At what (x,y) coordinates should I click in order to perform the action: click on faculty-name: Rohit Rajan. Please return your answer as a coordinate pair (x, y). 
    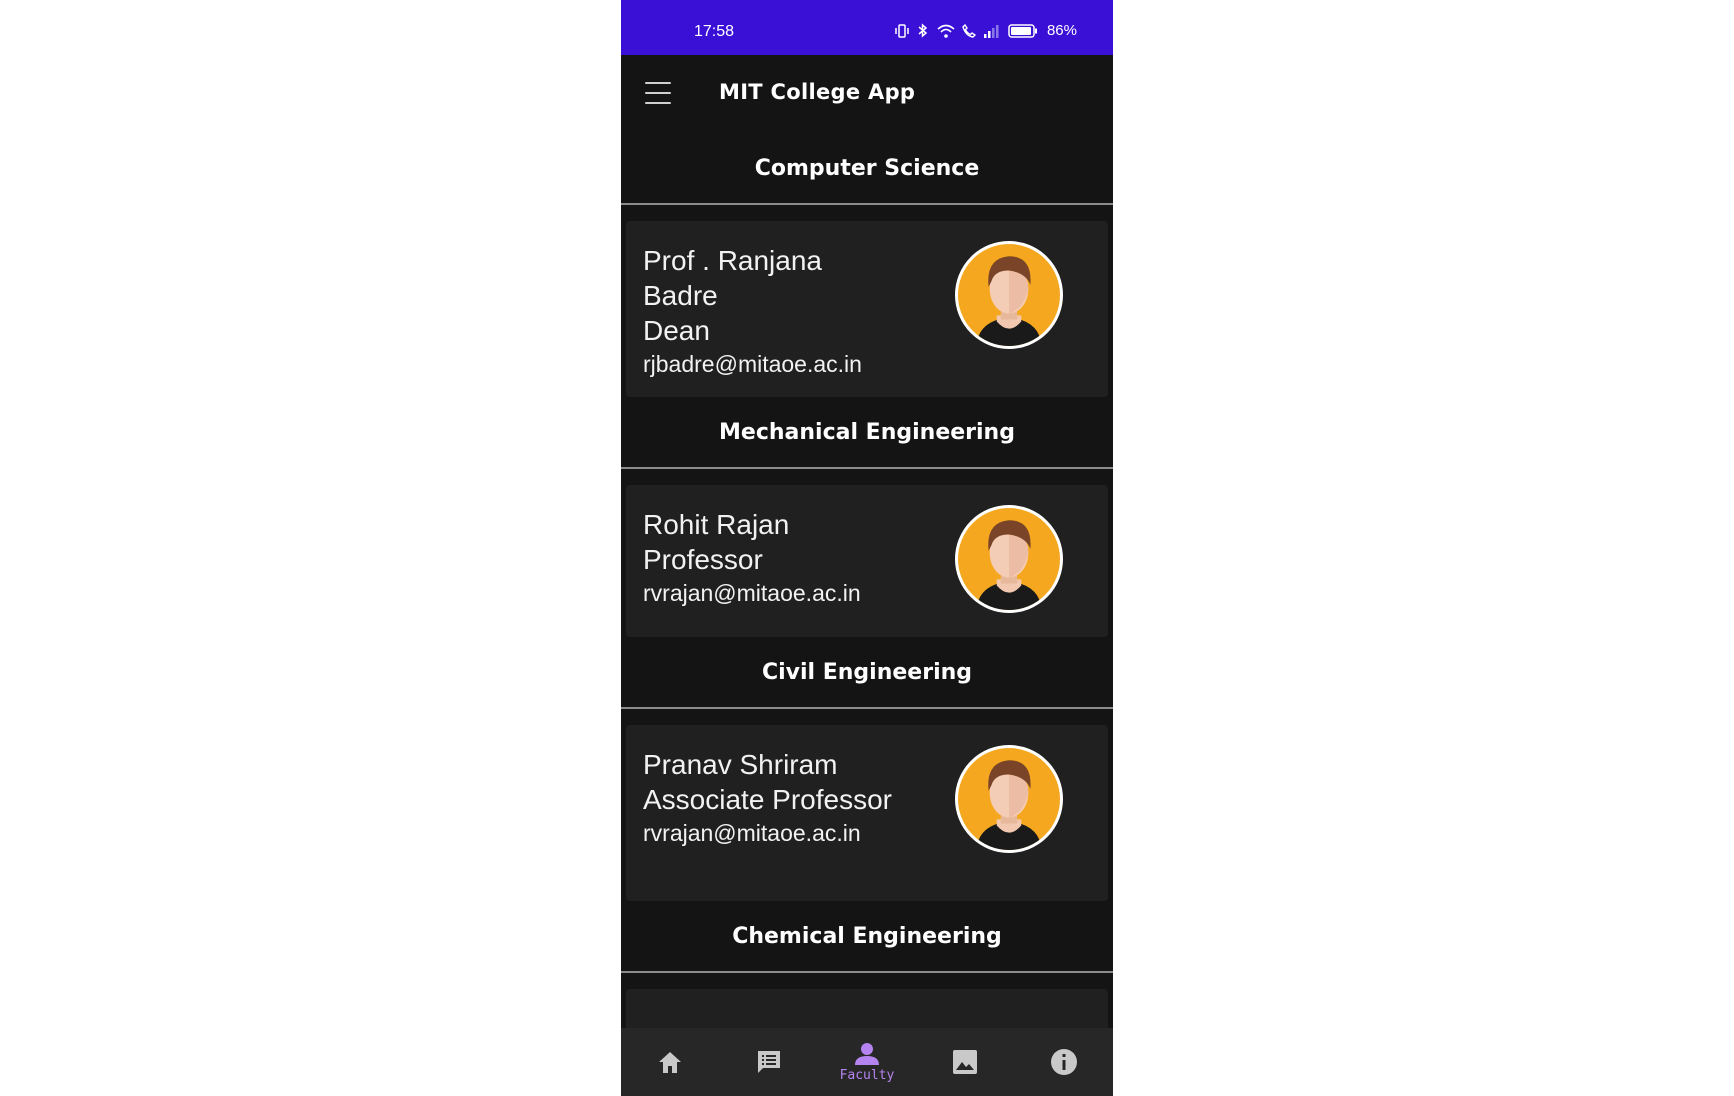
    Looking at the image, I should click on (716, 524).